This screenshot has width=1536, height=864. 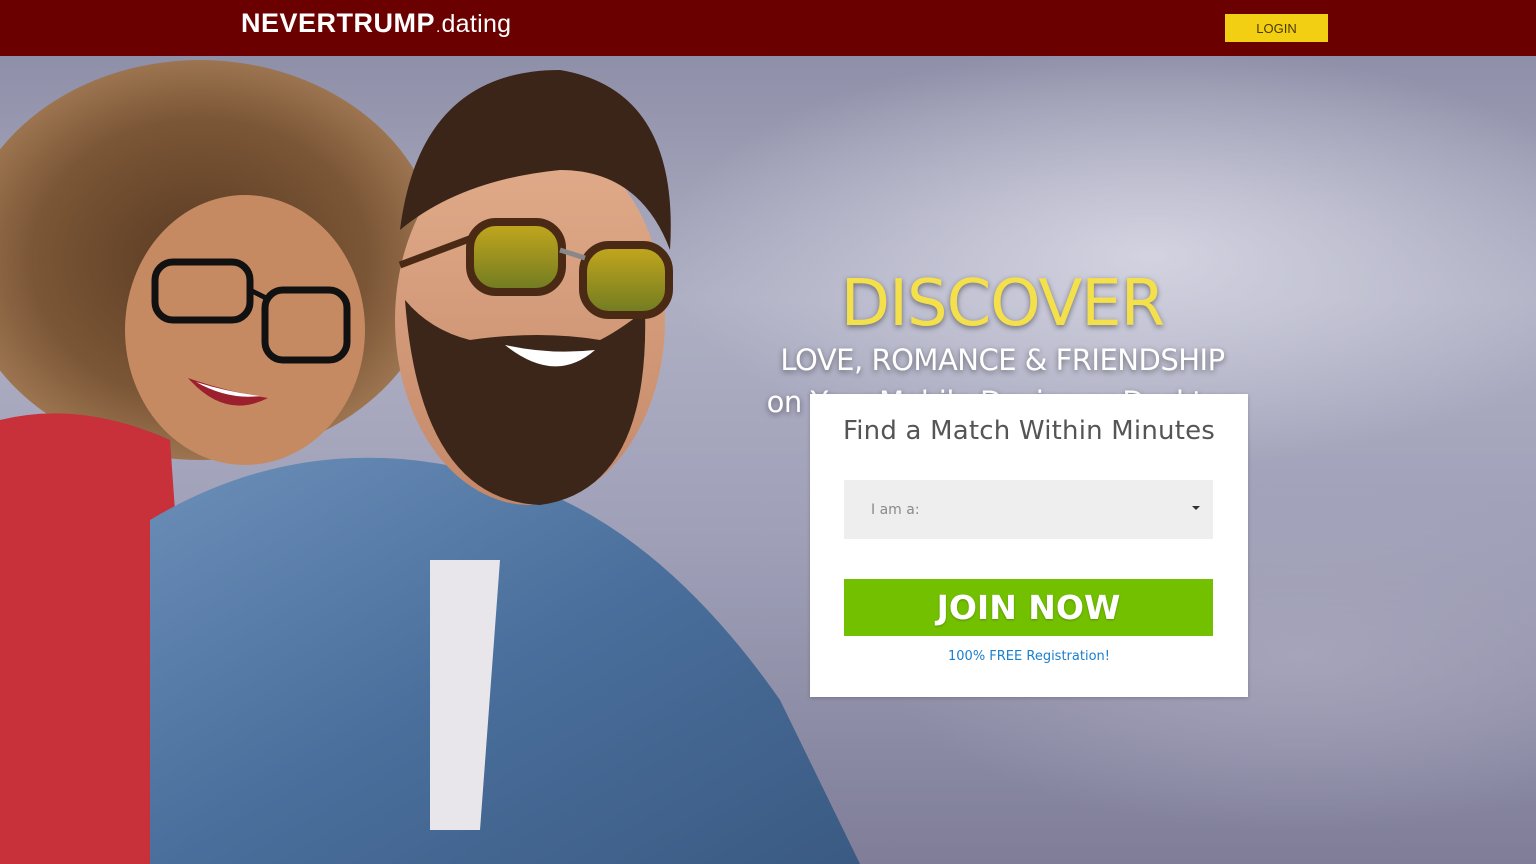 I want to click on site-logo: NEVERTRUMP. dating, so click(x=376, y=26).